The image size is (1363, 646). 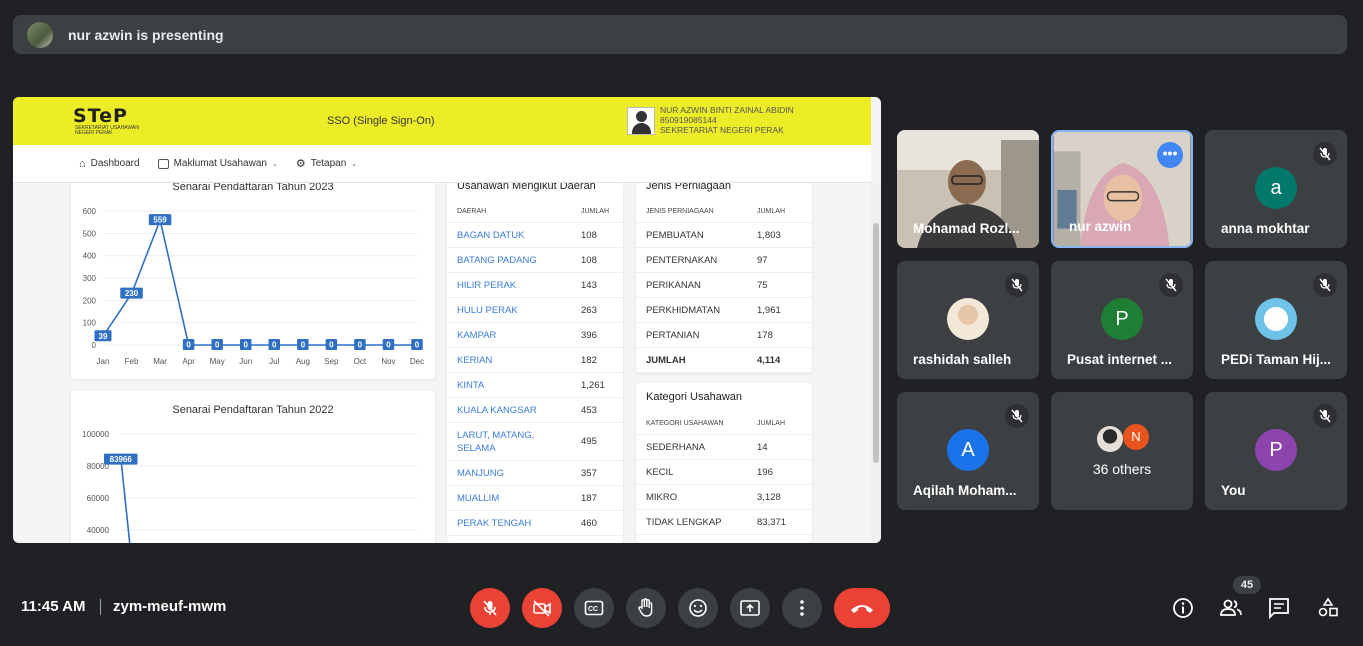 What do you see at coordinates (1110, 439) in the screenshot?
I see `others-photo-avatar` at bounding box center [1110, 439].